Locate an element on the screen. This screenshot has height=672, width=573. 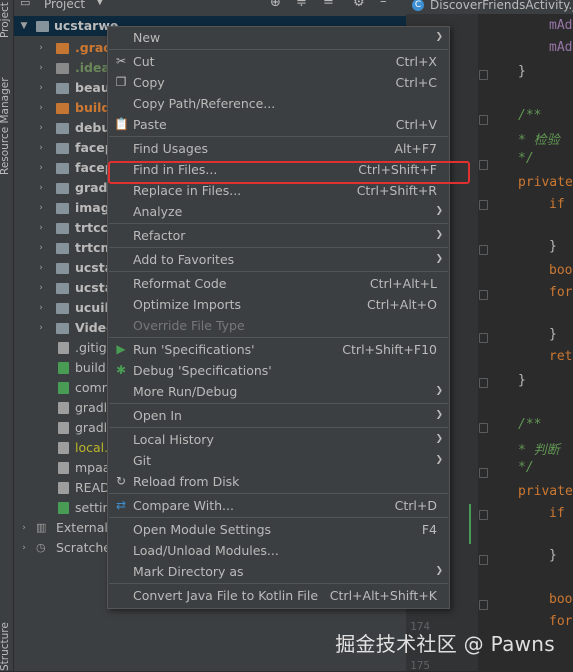
menu-item-refactor: Refactor ❯ is located at coordinates (278, 235).